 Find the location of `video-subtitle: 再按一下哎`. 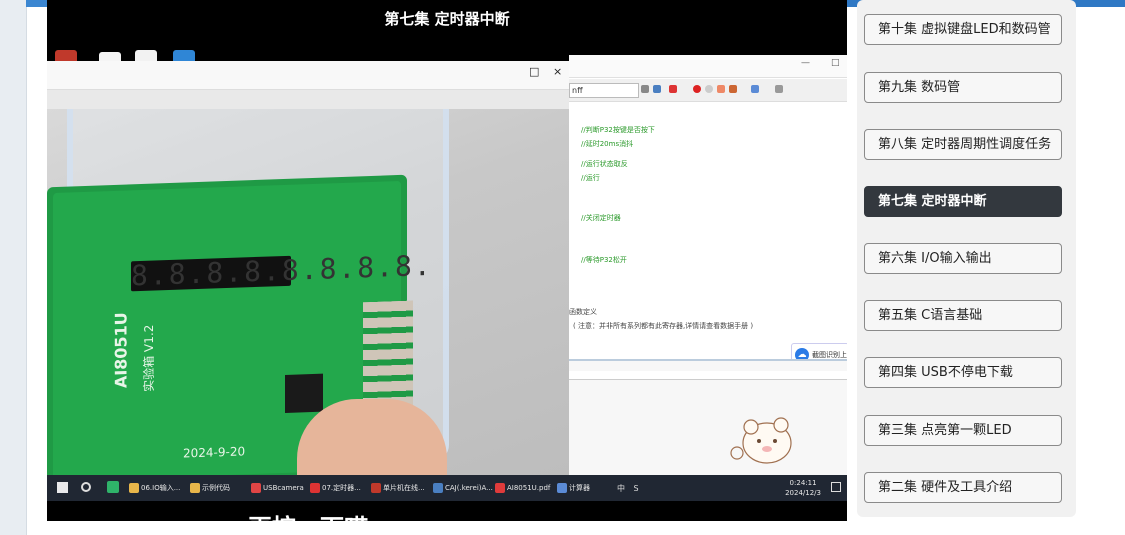

video-subtitle: 再按一下哎 is located at coordinates (308, 514).